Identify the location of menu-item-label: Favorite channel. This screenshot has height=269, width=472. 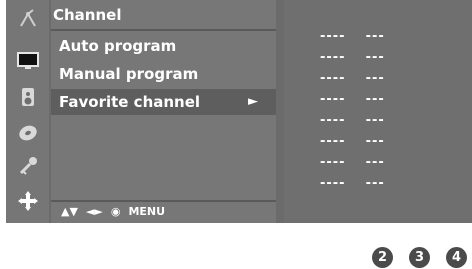
(130, 102).